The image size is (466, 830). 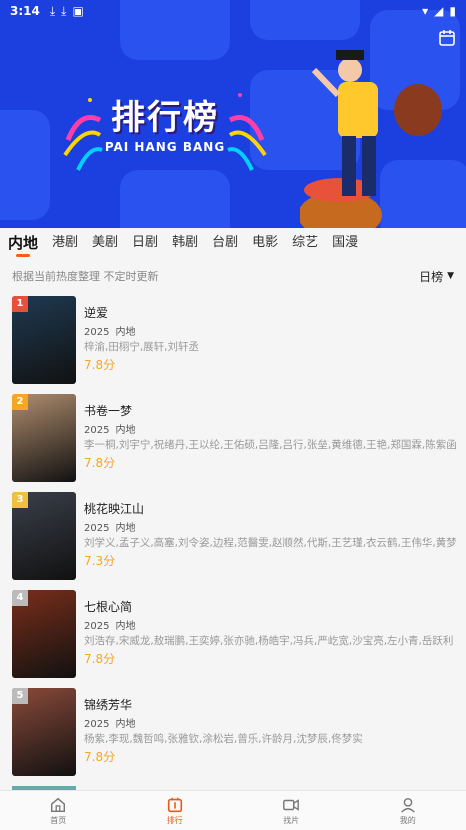 What do you see at coordinates (78, 11) in the screenshot?
I see `notification-icon: ▣` at bounding box center [78, 11].